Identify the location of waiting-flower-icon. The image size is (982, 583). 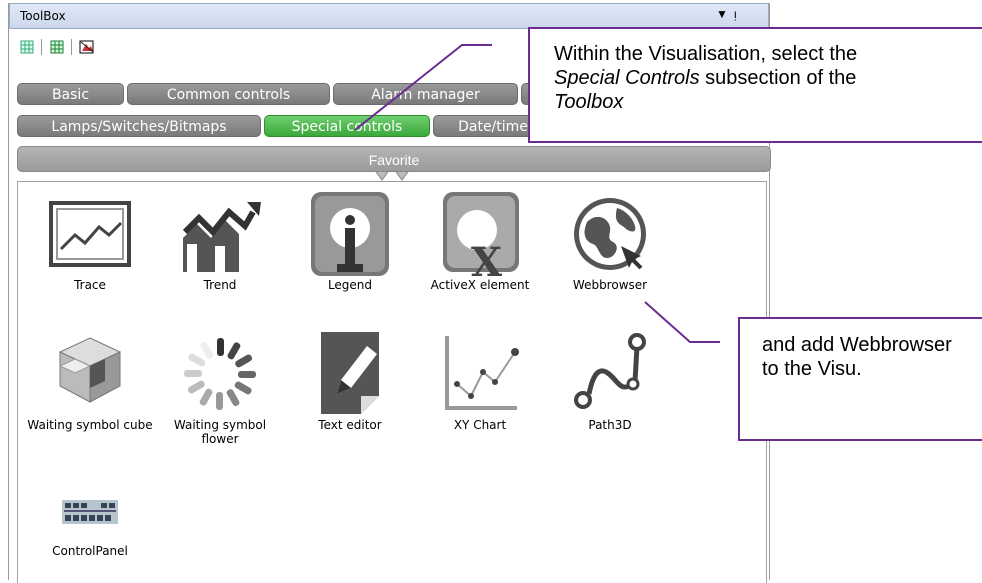
(220, 374).